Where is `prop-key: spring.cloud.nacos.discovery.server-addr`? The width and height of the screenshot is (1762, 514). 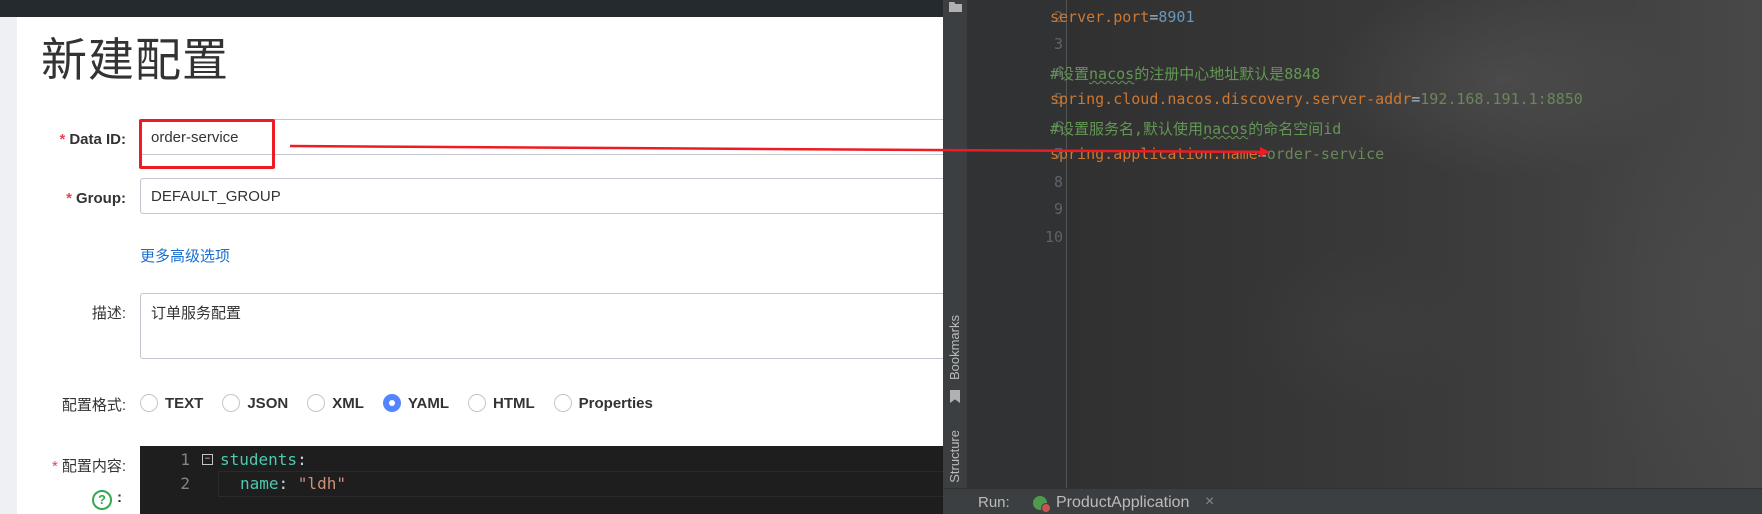 prop-key: spring.cloud.nacos.discovery.server-addr is located at coordinates (1231, 99).